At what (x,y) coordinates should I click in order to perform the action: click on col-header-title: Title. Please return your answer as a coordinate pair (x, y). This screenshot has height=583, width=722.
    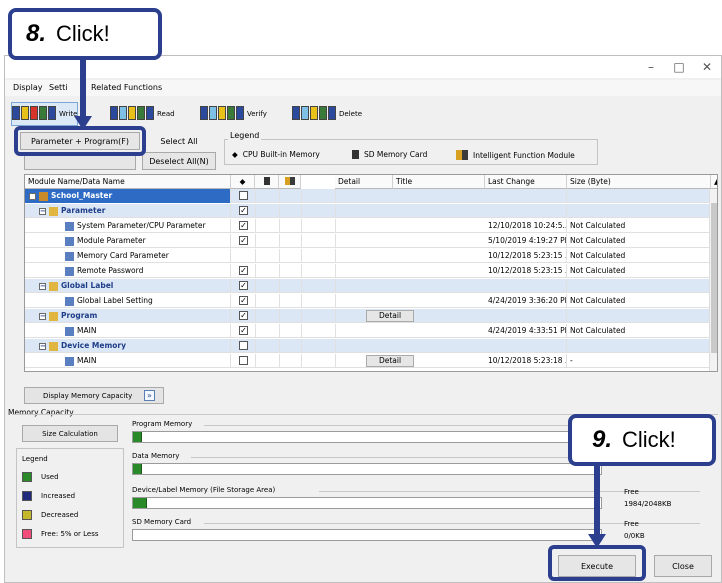
    Looking at the image, I should click on (439, 182).